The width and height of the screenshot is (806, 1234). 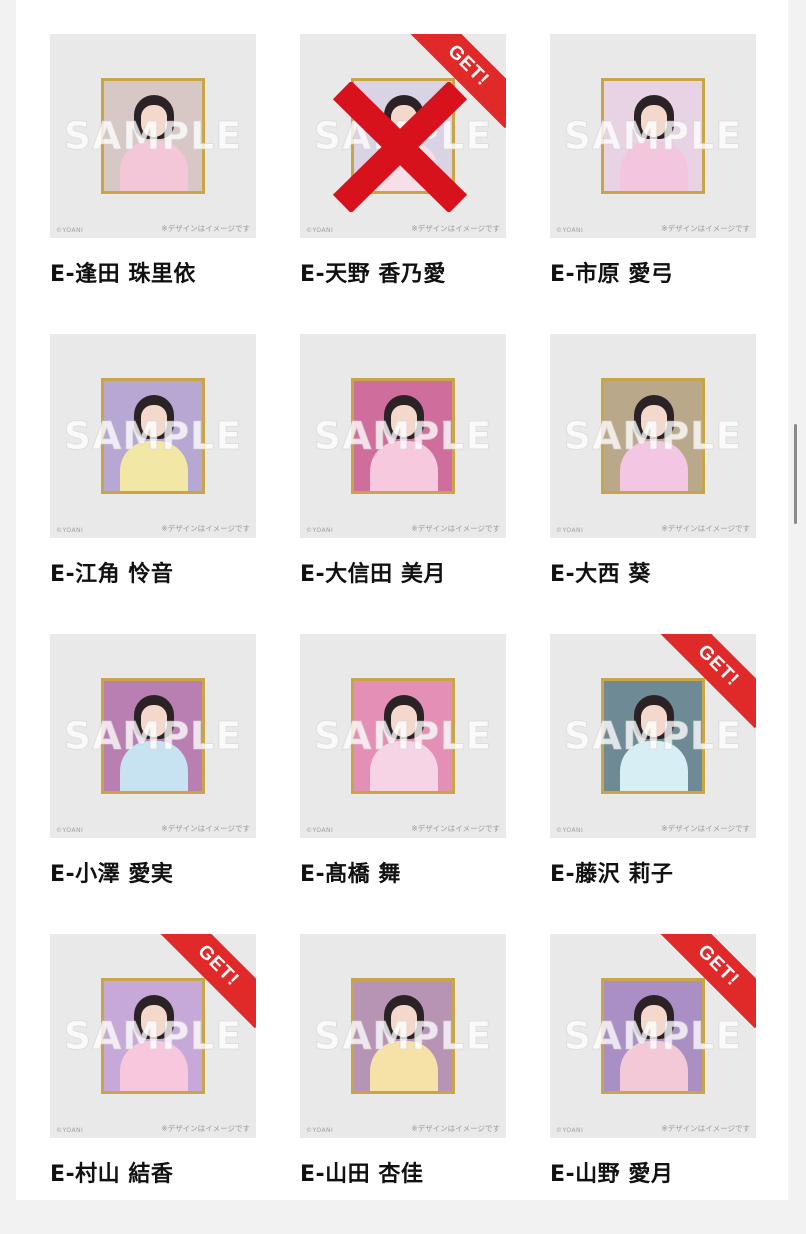 What do you see at coordinates (795, 474) in the screenshot?
I see `scrollbar` at bounding box center [795, 474].